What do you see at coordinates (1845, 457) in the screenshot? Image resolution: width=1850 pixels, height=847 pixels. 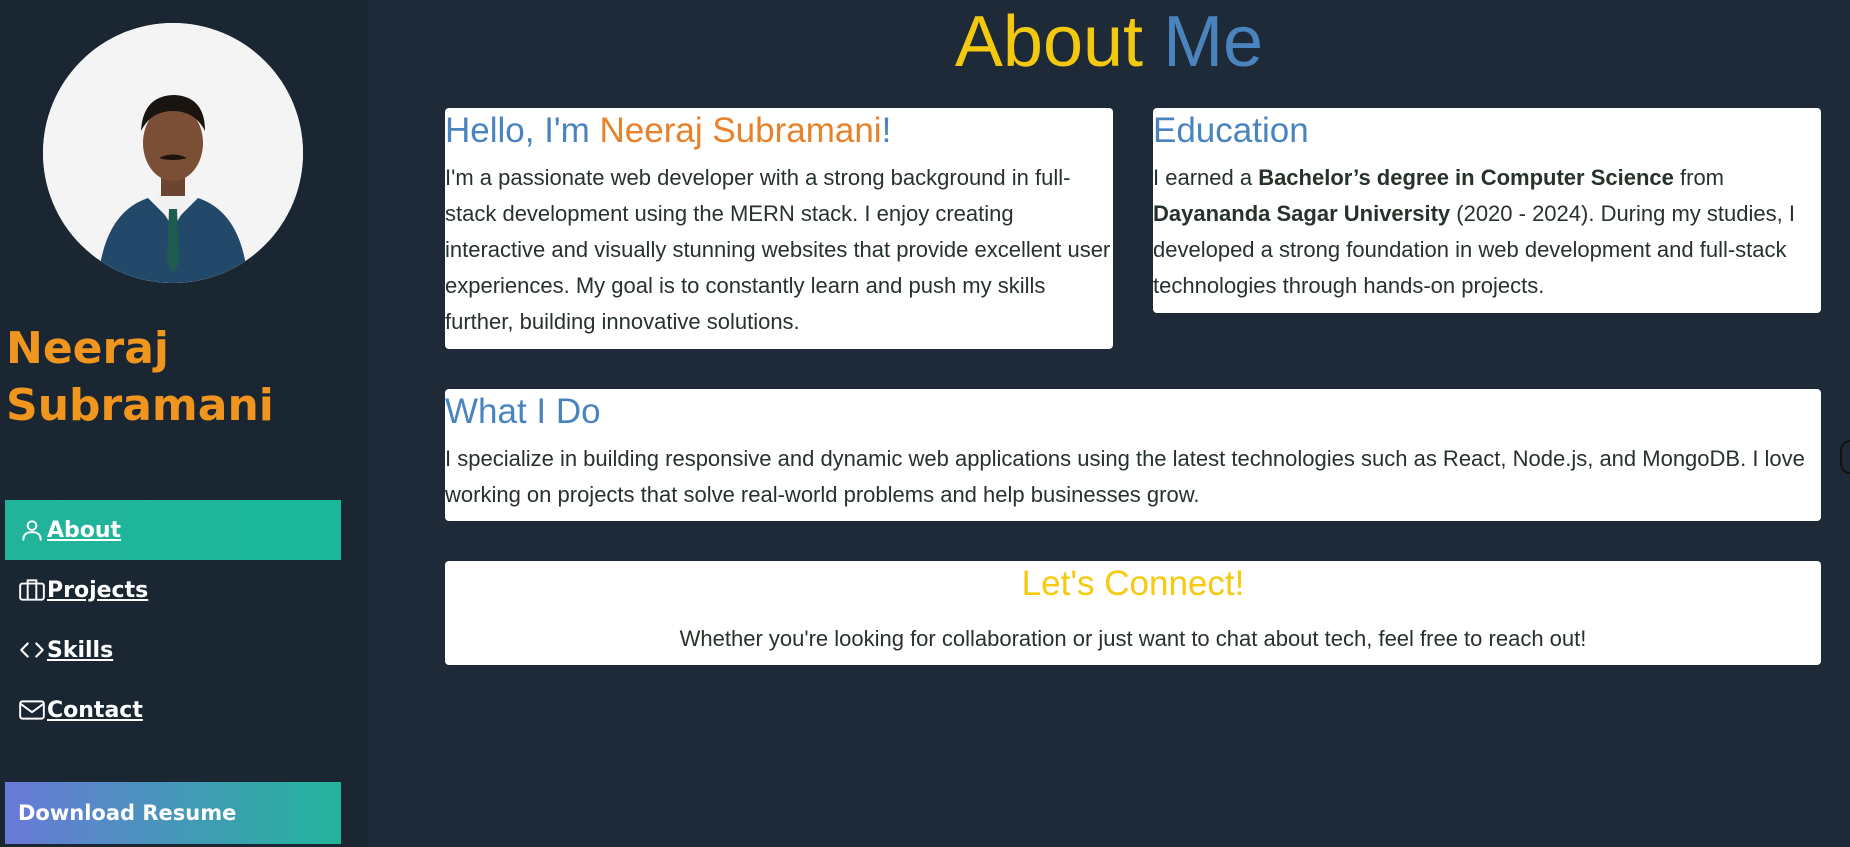 I see `scroll-indicator` at bounding box center [1845, 457].